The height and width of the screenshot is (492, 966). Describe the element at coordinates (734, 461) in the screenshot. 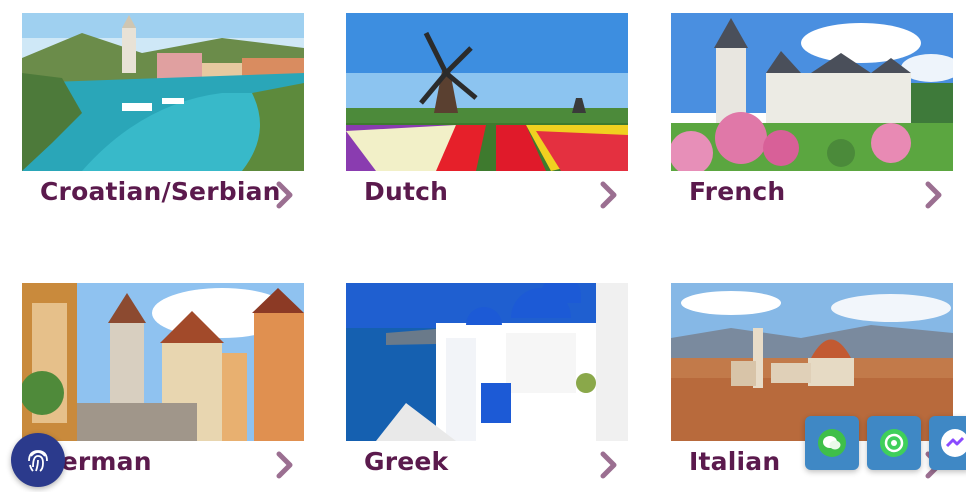

I see `language-label: Italian` at that location.